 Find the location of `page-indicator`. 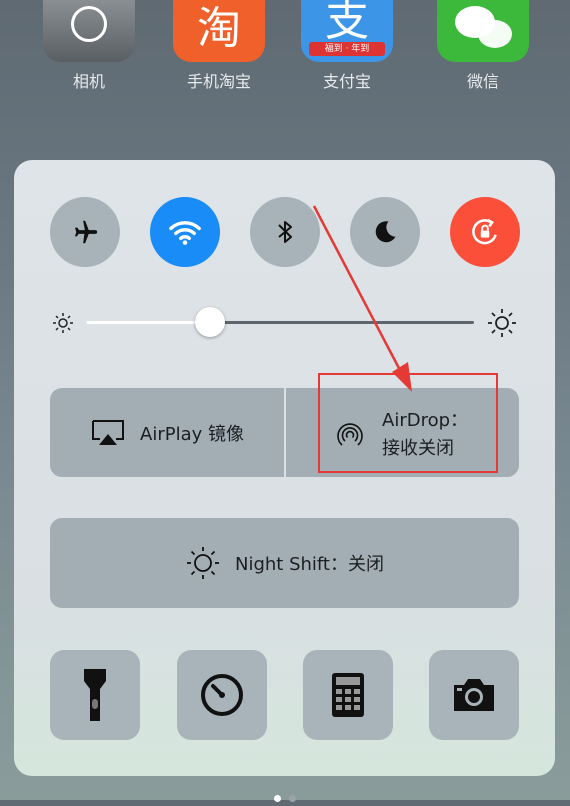

page-indicator is located at coordinates (285, 796).